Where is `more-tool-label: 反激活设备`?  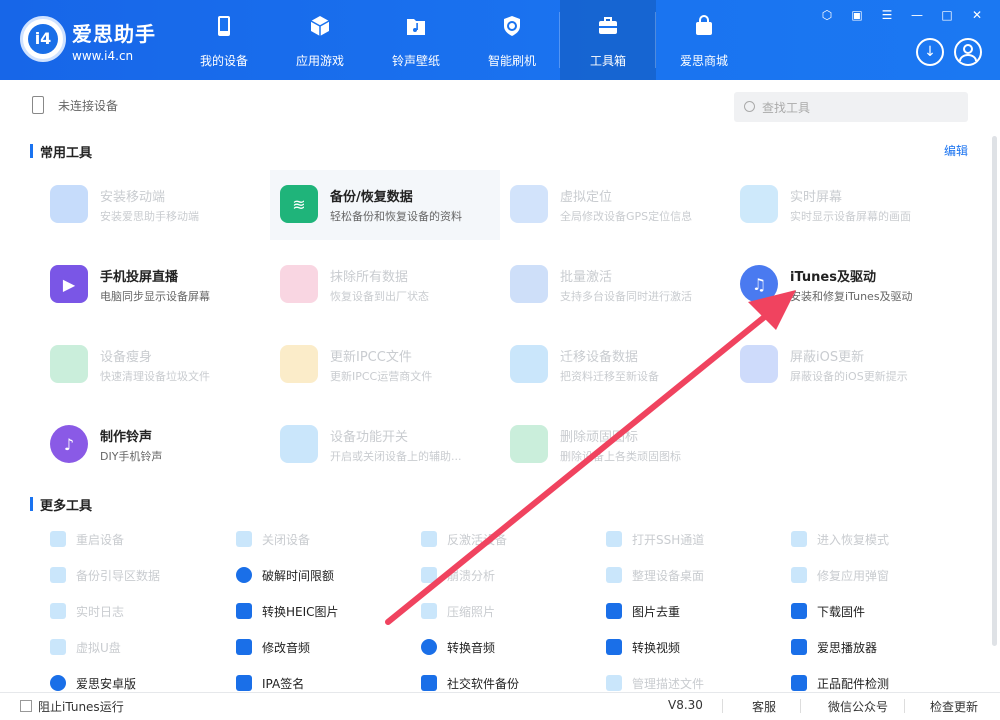 more-tool-label: 反激活设备 is located at coordinates (477, 540).